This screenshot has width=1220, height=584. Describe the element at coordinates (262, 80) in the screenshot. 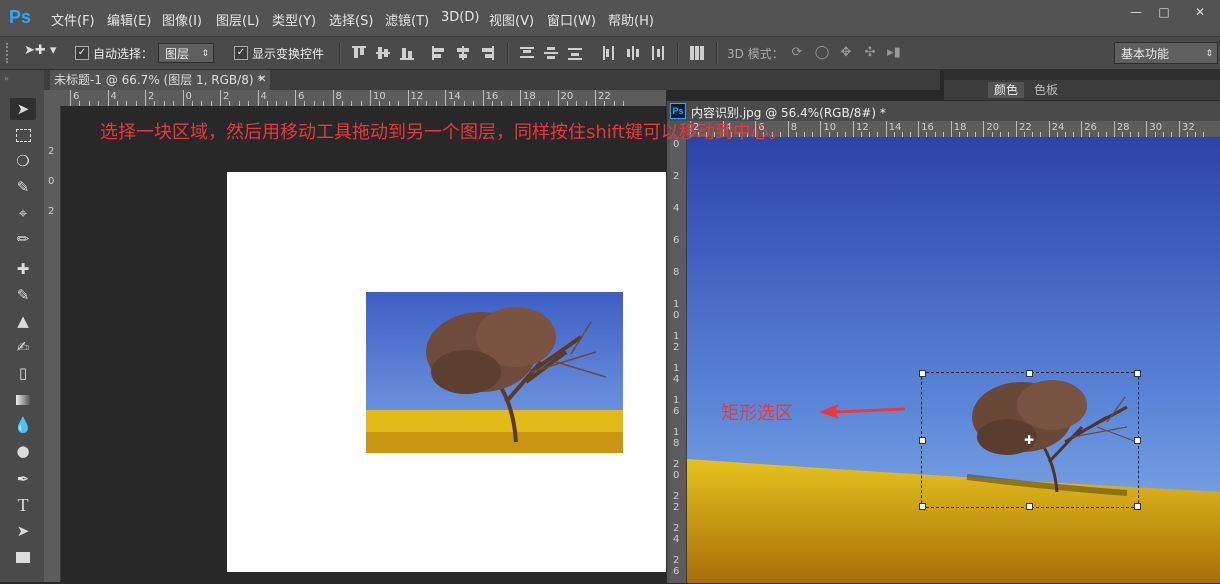

I see `tab-close-icon: ✕` at that location.